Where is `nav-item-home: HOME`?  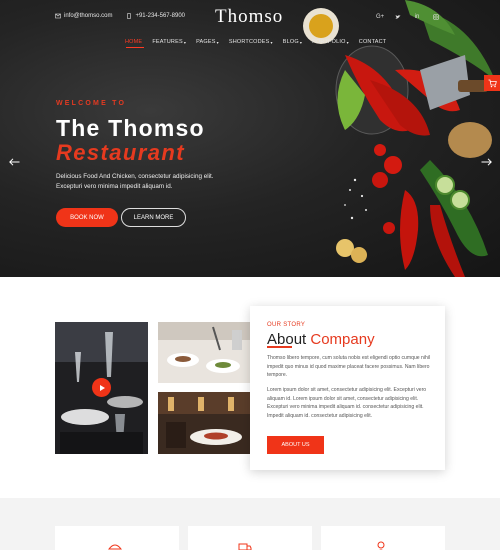 nav-item-home: HOME is located at coordinates (133, 42).